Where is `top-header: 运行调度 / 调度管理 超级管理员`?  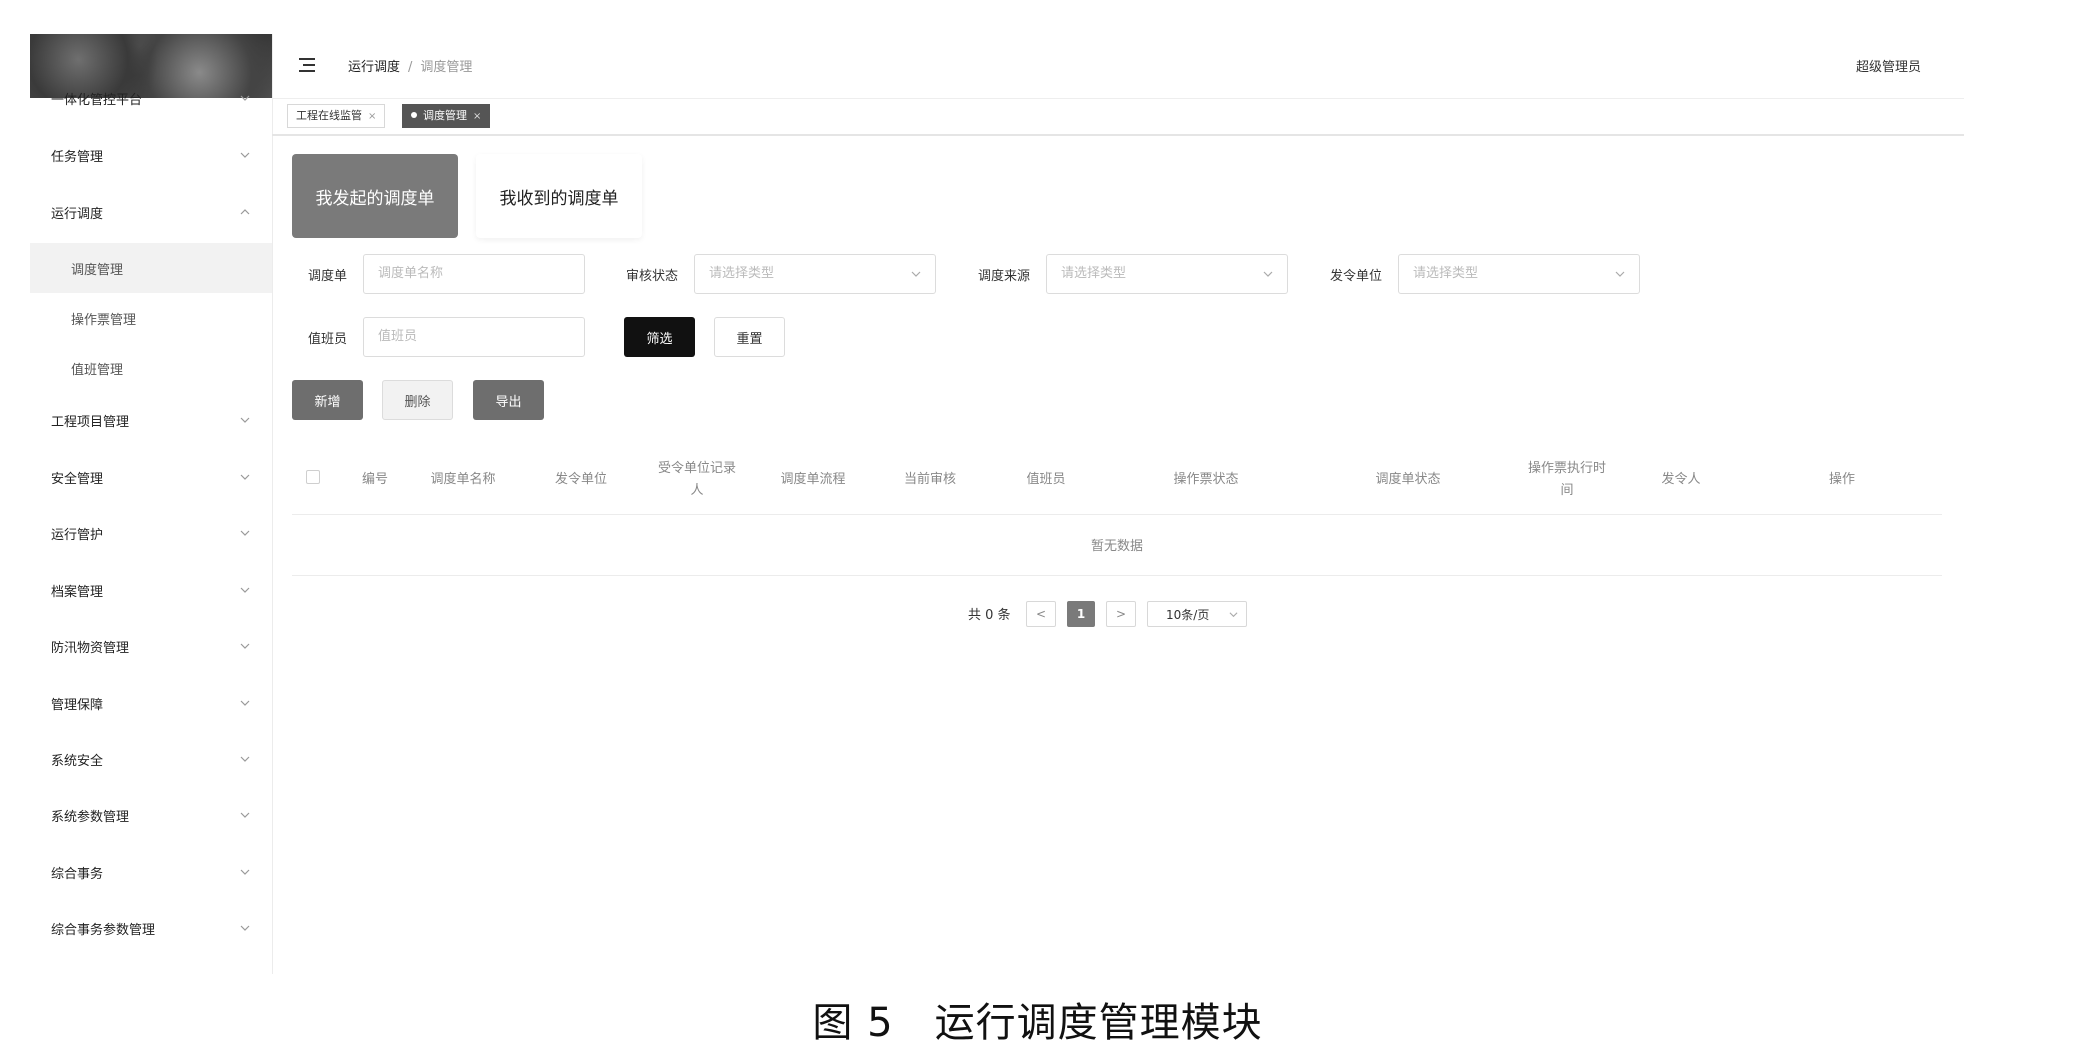
top-header: 运行调度 / 调度管理 超级管理员 is located at coordinates (1118, 66).